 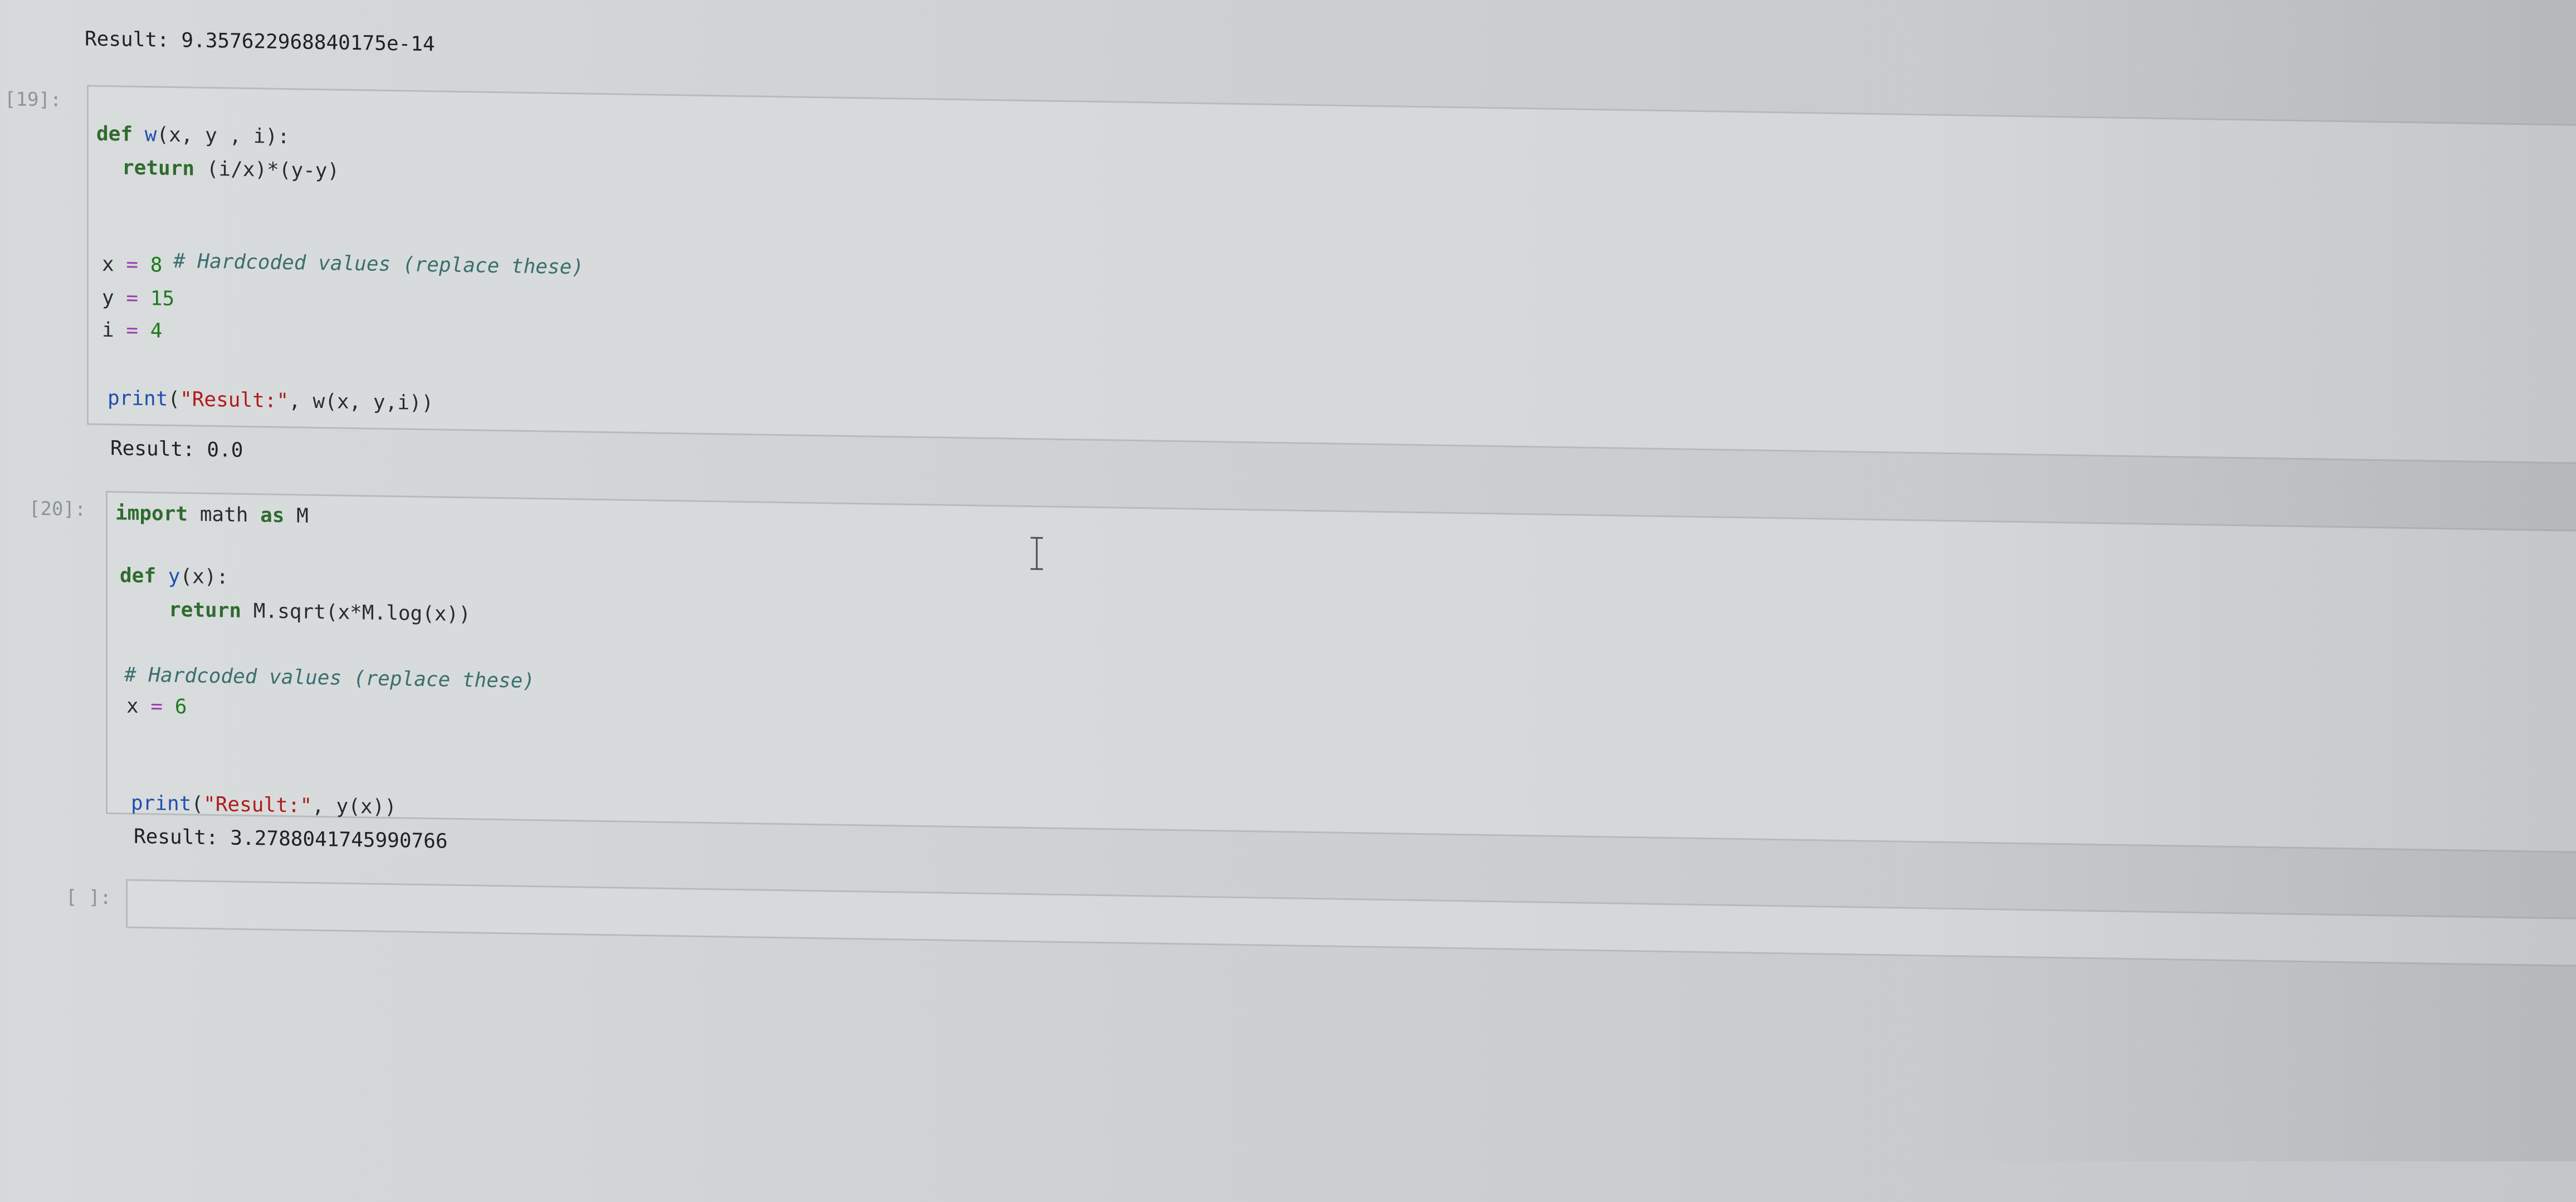 I want to click on code-num: 6, so click(x=180, y=707).